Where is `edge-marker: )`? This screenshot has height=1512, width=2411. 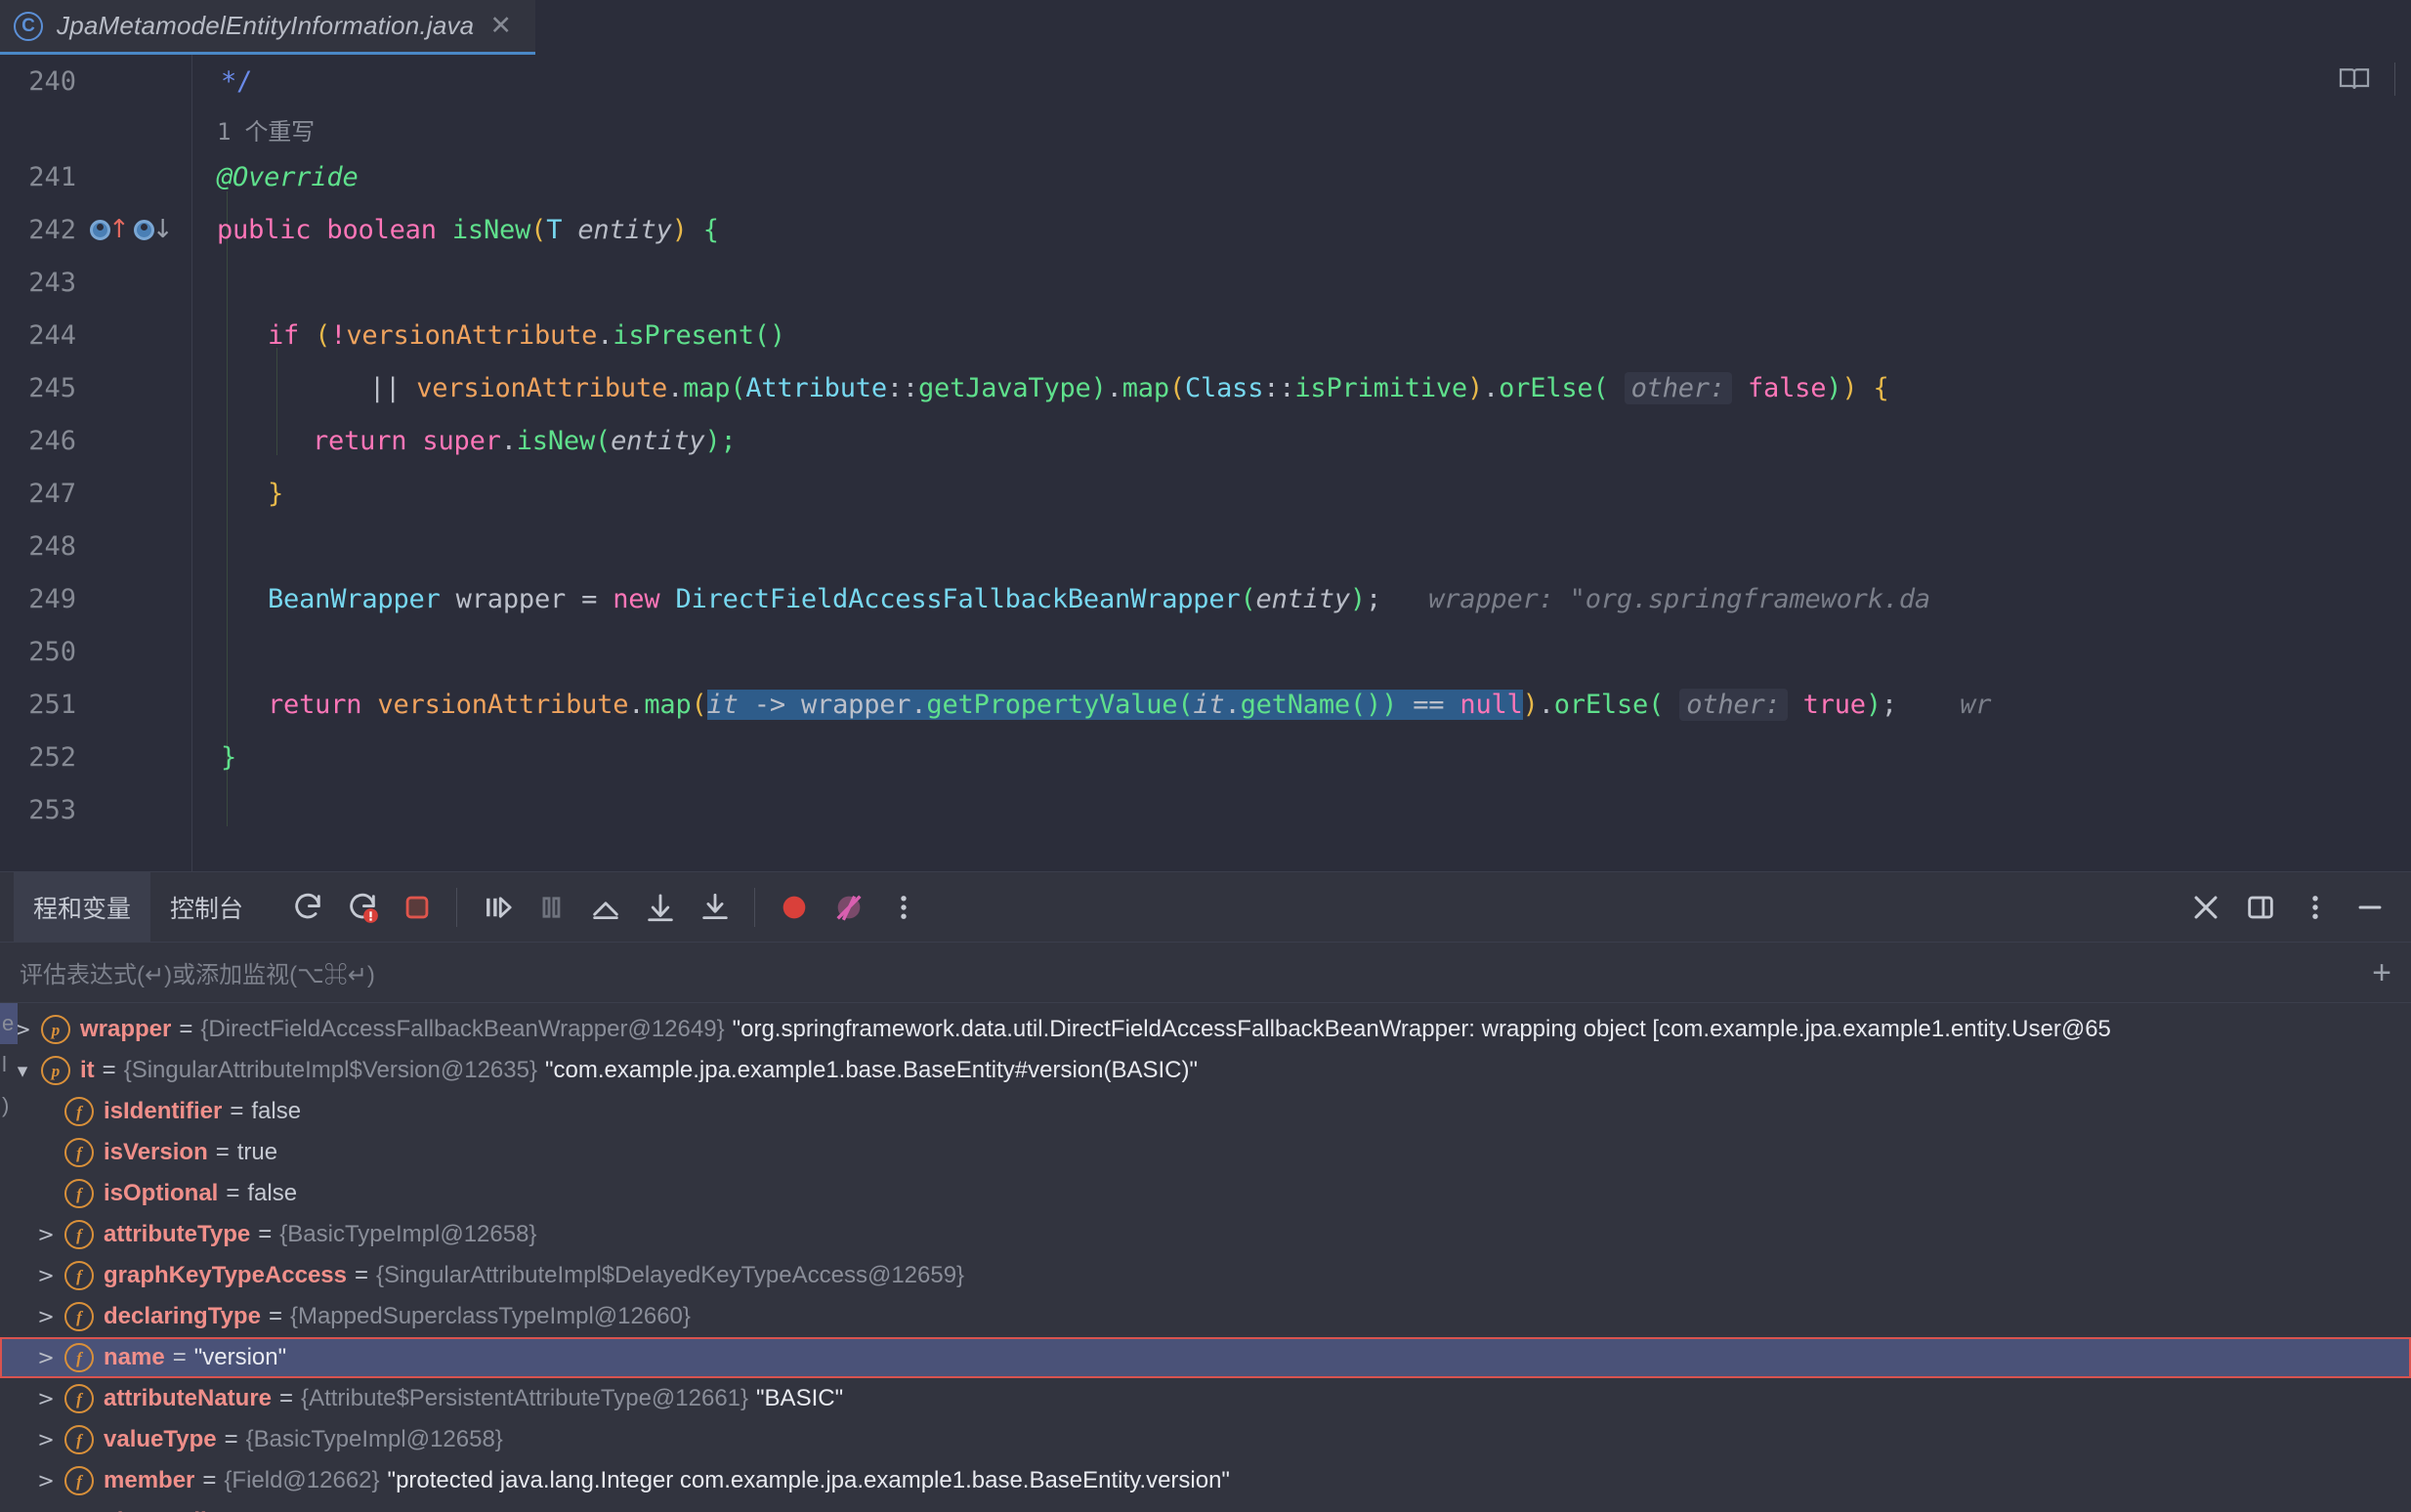 edge-marker: ) is located at coordinates (6, 1105).